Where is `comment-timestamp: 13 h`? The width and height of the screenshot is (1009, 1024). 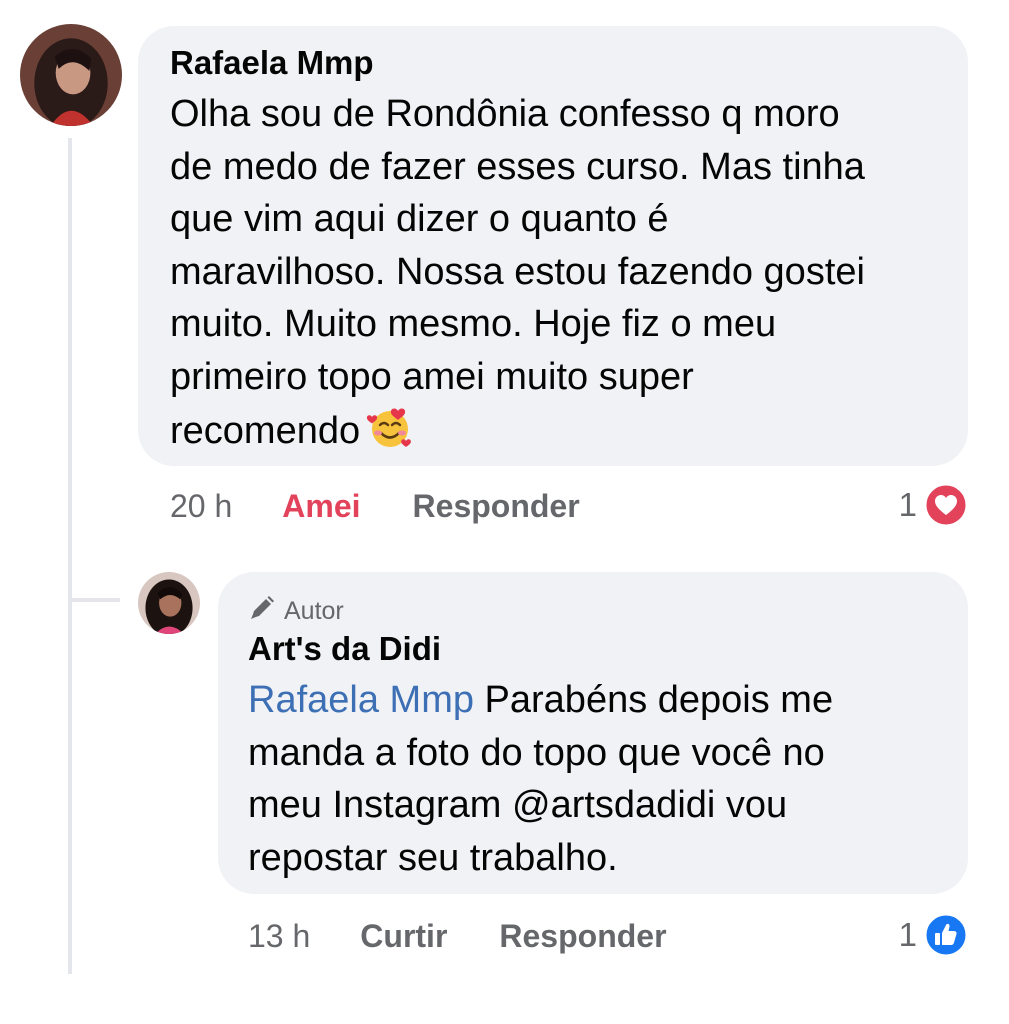
comment-timestamp: 13 h is located at coordinates (279, 936).